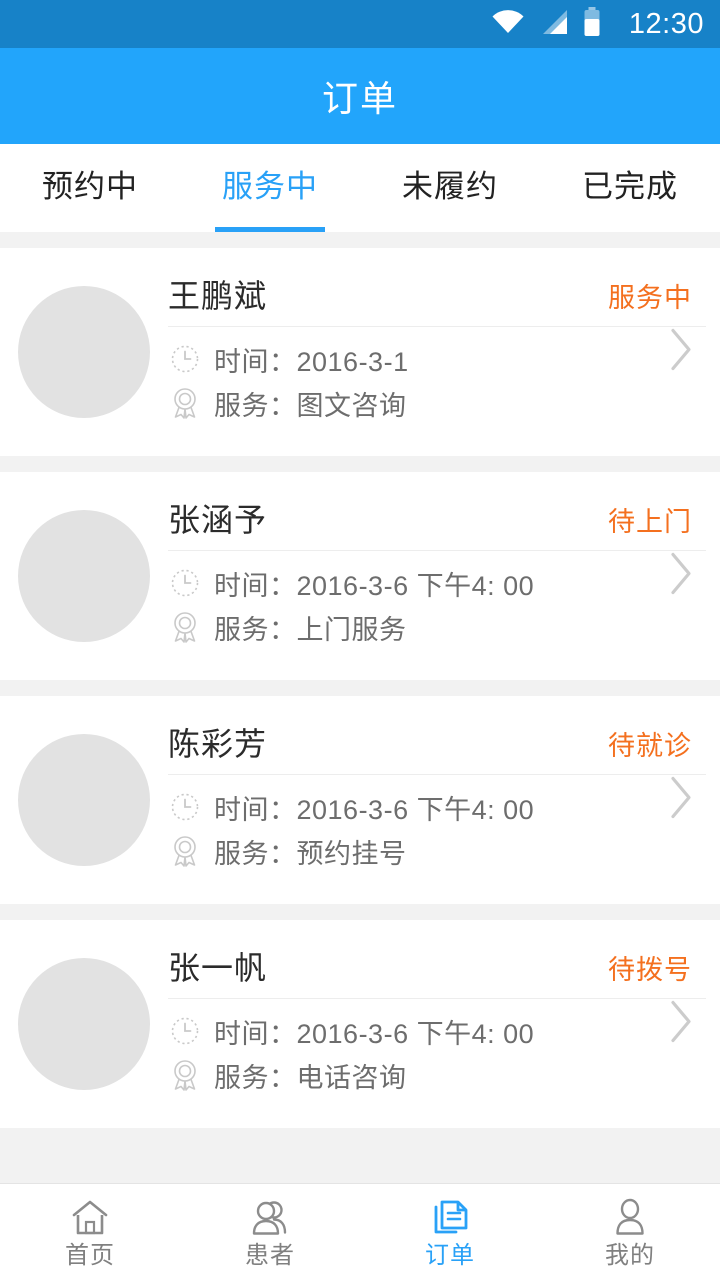  Describe the element at coordinates (630, 1255) in the screenshot. I see `nav-label: 我的` at that location.